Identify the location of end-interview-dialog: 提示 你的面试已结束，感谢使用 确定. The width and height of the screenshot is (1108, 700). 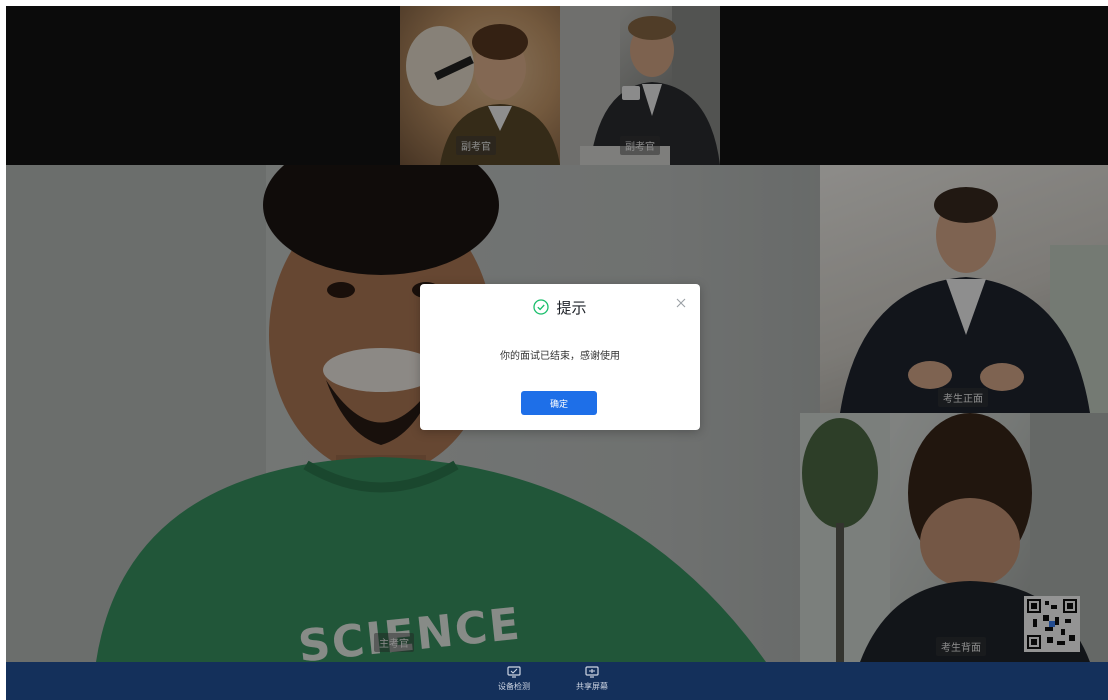
(560, 357).